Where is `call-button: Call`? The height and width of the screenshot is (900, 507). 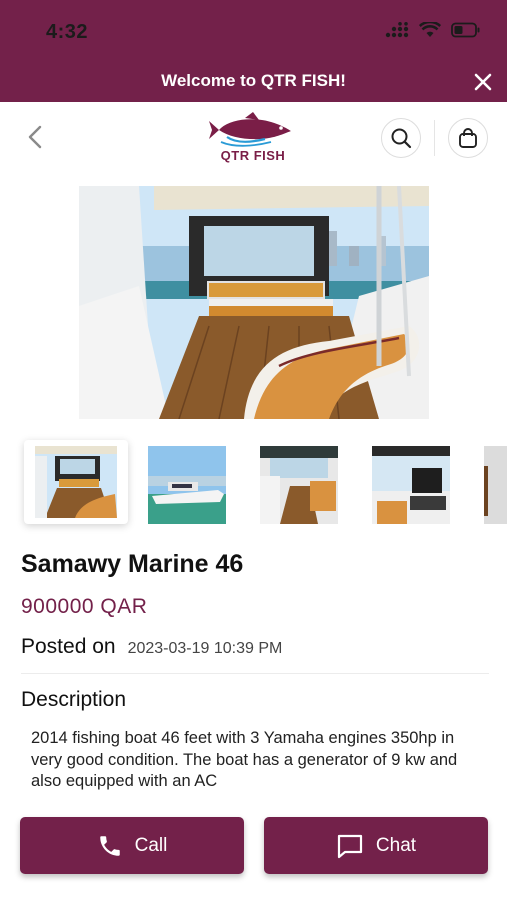 call-button: Call is located at coordinates (132, 845).